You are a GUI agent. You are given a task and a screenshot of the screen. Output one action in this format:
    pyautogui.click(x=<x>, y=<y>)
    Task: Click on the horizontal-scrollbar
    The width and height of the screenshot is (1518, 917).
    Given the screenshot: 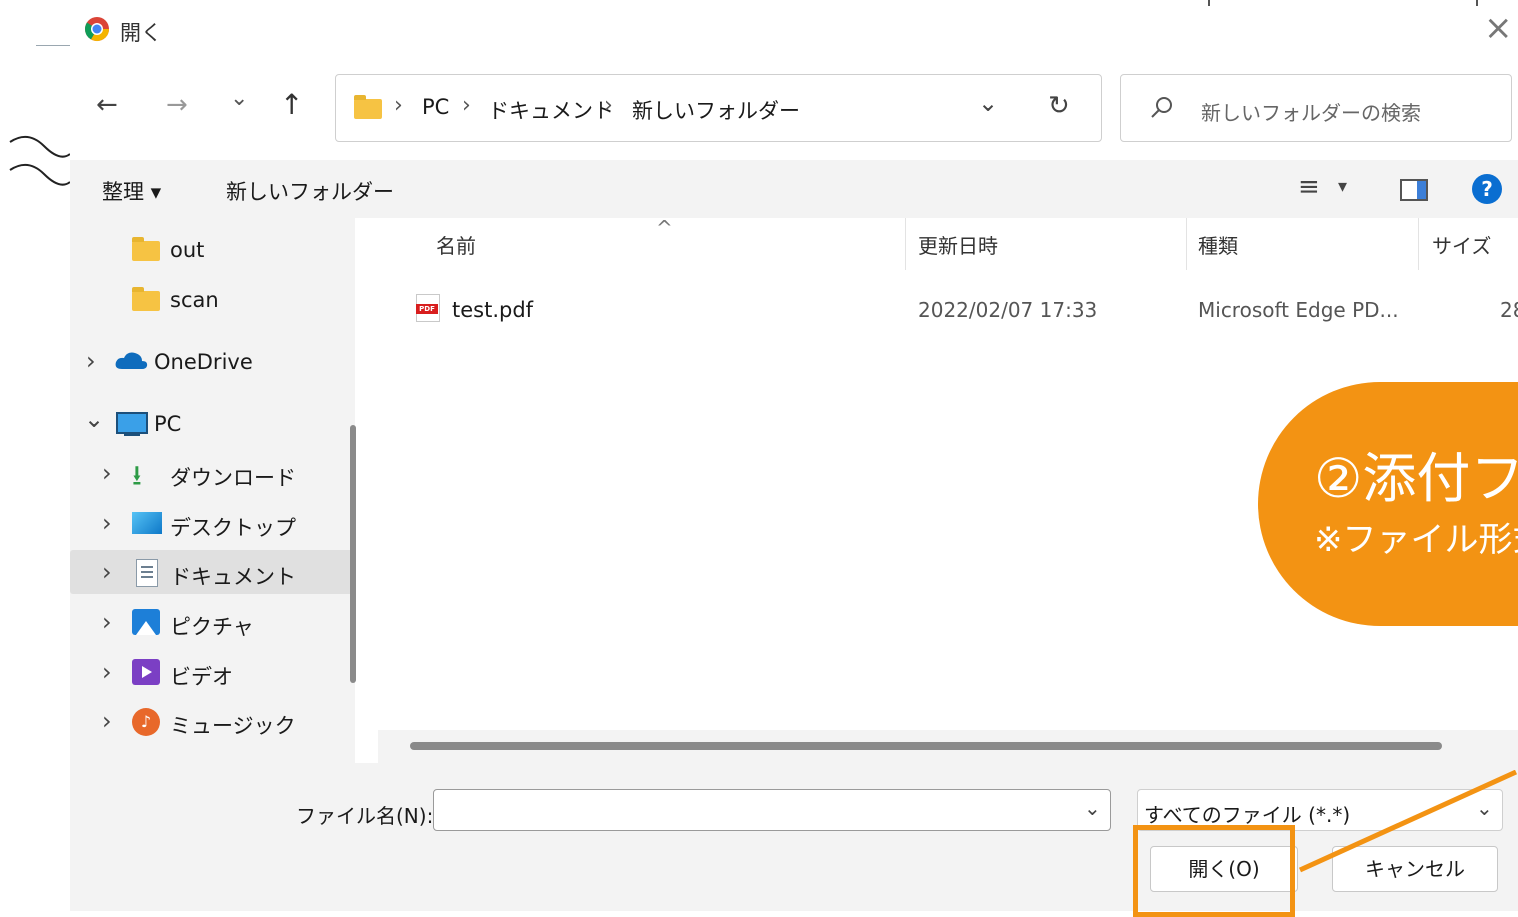 What is the action you would take?
    pyautogui.click(x=948, y=746)
    